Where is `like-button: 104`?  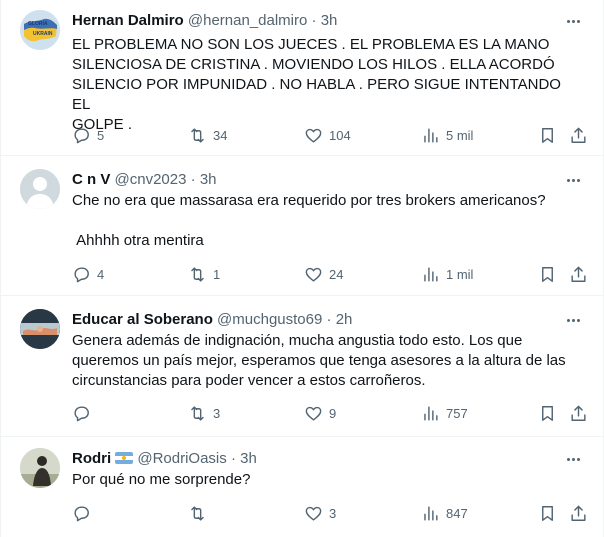
like-button: 104 is located at coordinates (327, 135).